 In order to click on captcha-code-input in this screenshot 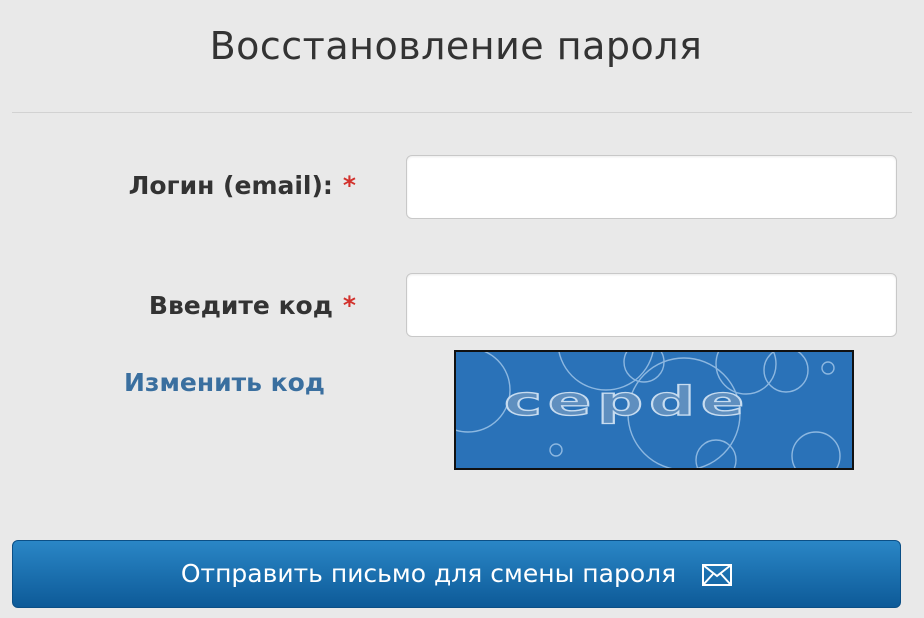, I will do `click(651, 305)`.